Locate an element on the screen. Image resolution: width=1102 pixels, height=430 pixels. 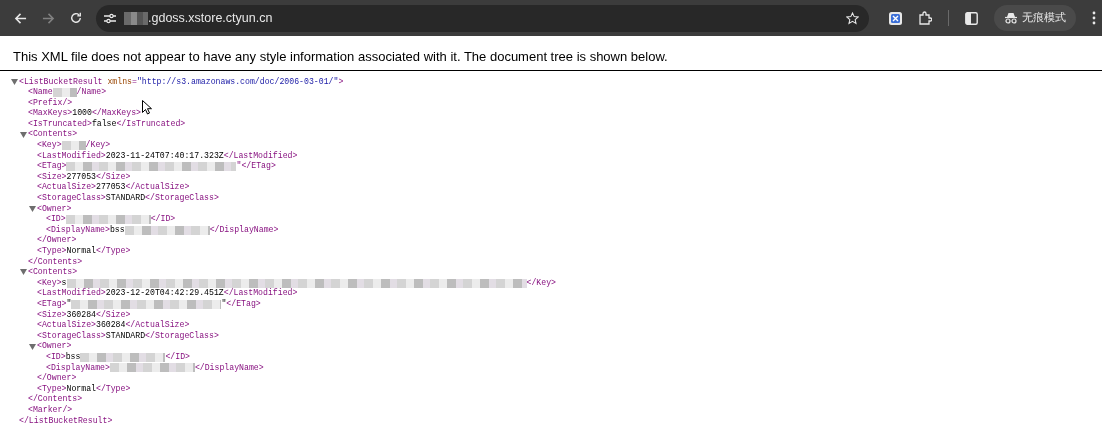
xml-tag: </MaxKeys> is located at coordinates (116, 113).